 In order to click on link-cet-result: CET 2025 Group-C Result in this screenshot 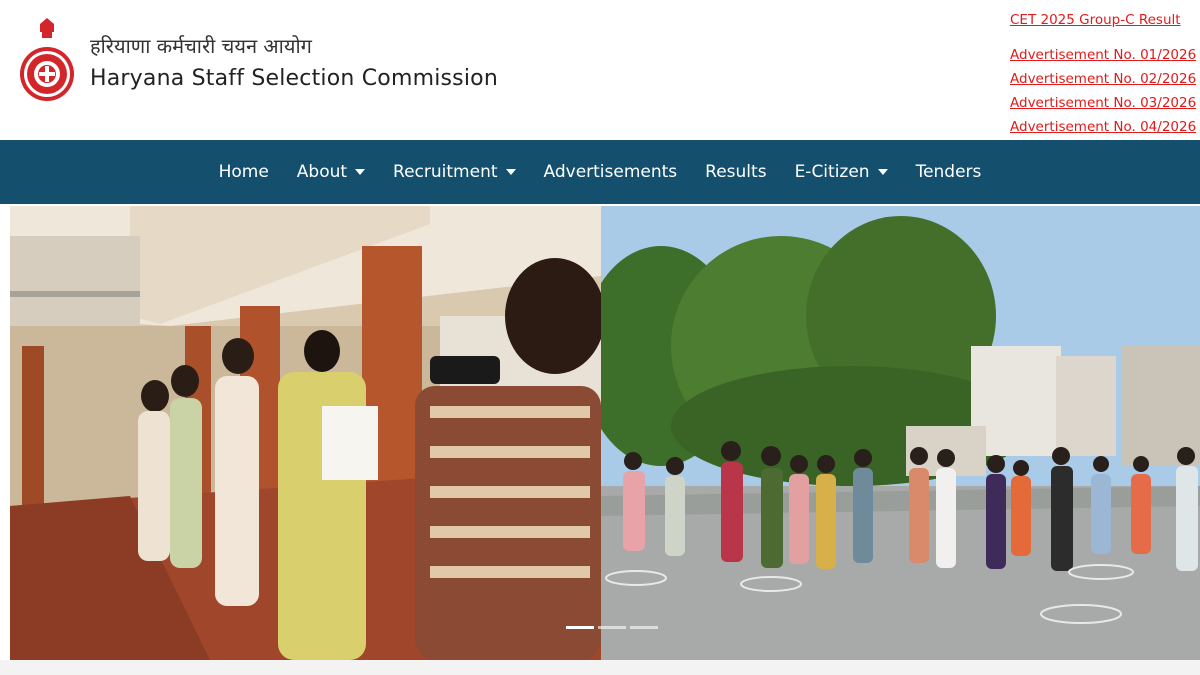, I will do `click(1100, 20)`.